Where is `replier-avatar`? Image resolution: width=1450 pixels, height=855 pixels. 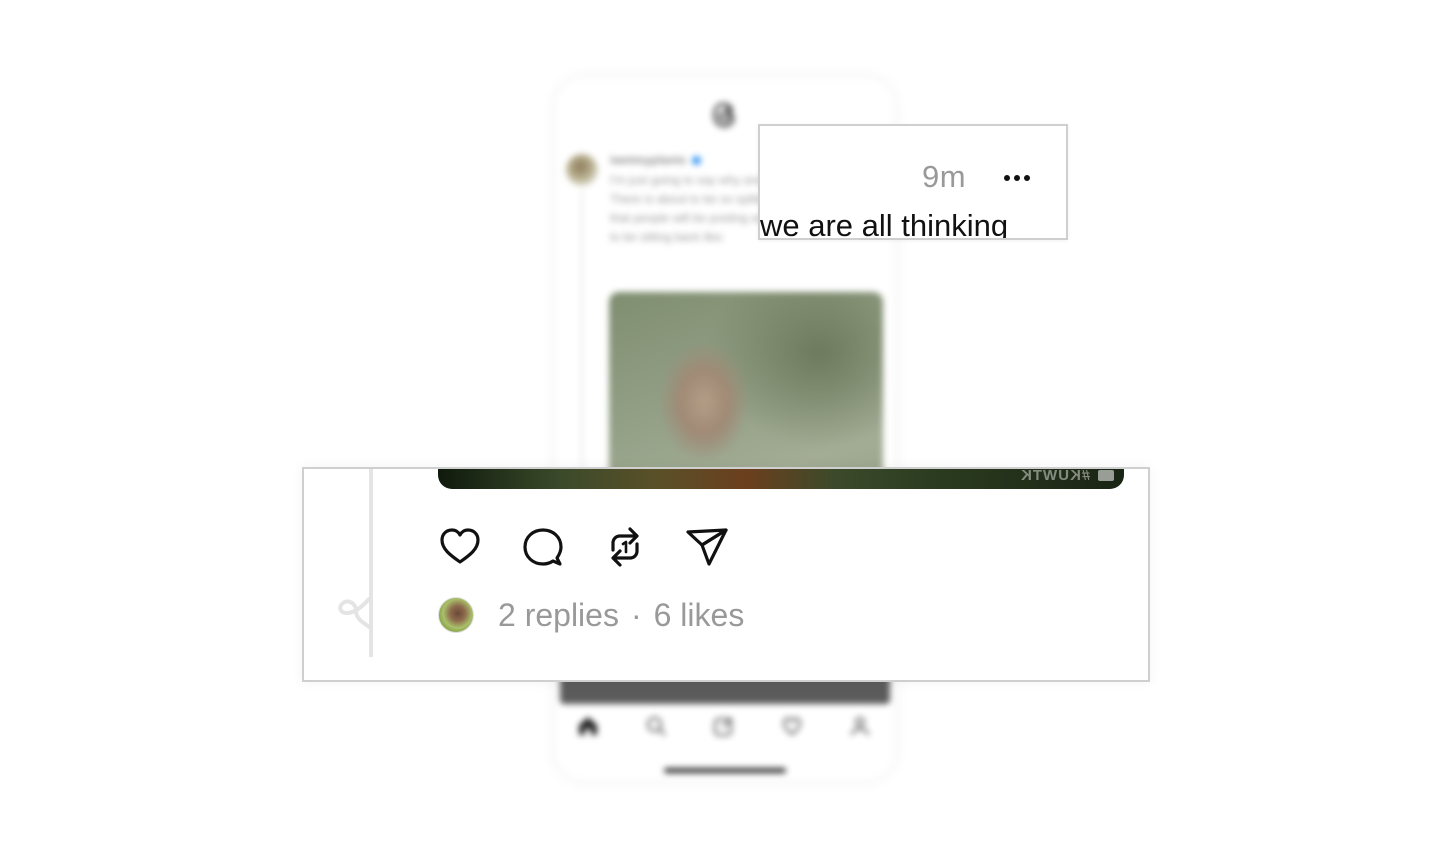 replier-avatar is located at coordinates (456, 615).